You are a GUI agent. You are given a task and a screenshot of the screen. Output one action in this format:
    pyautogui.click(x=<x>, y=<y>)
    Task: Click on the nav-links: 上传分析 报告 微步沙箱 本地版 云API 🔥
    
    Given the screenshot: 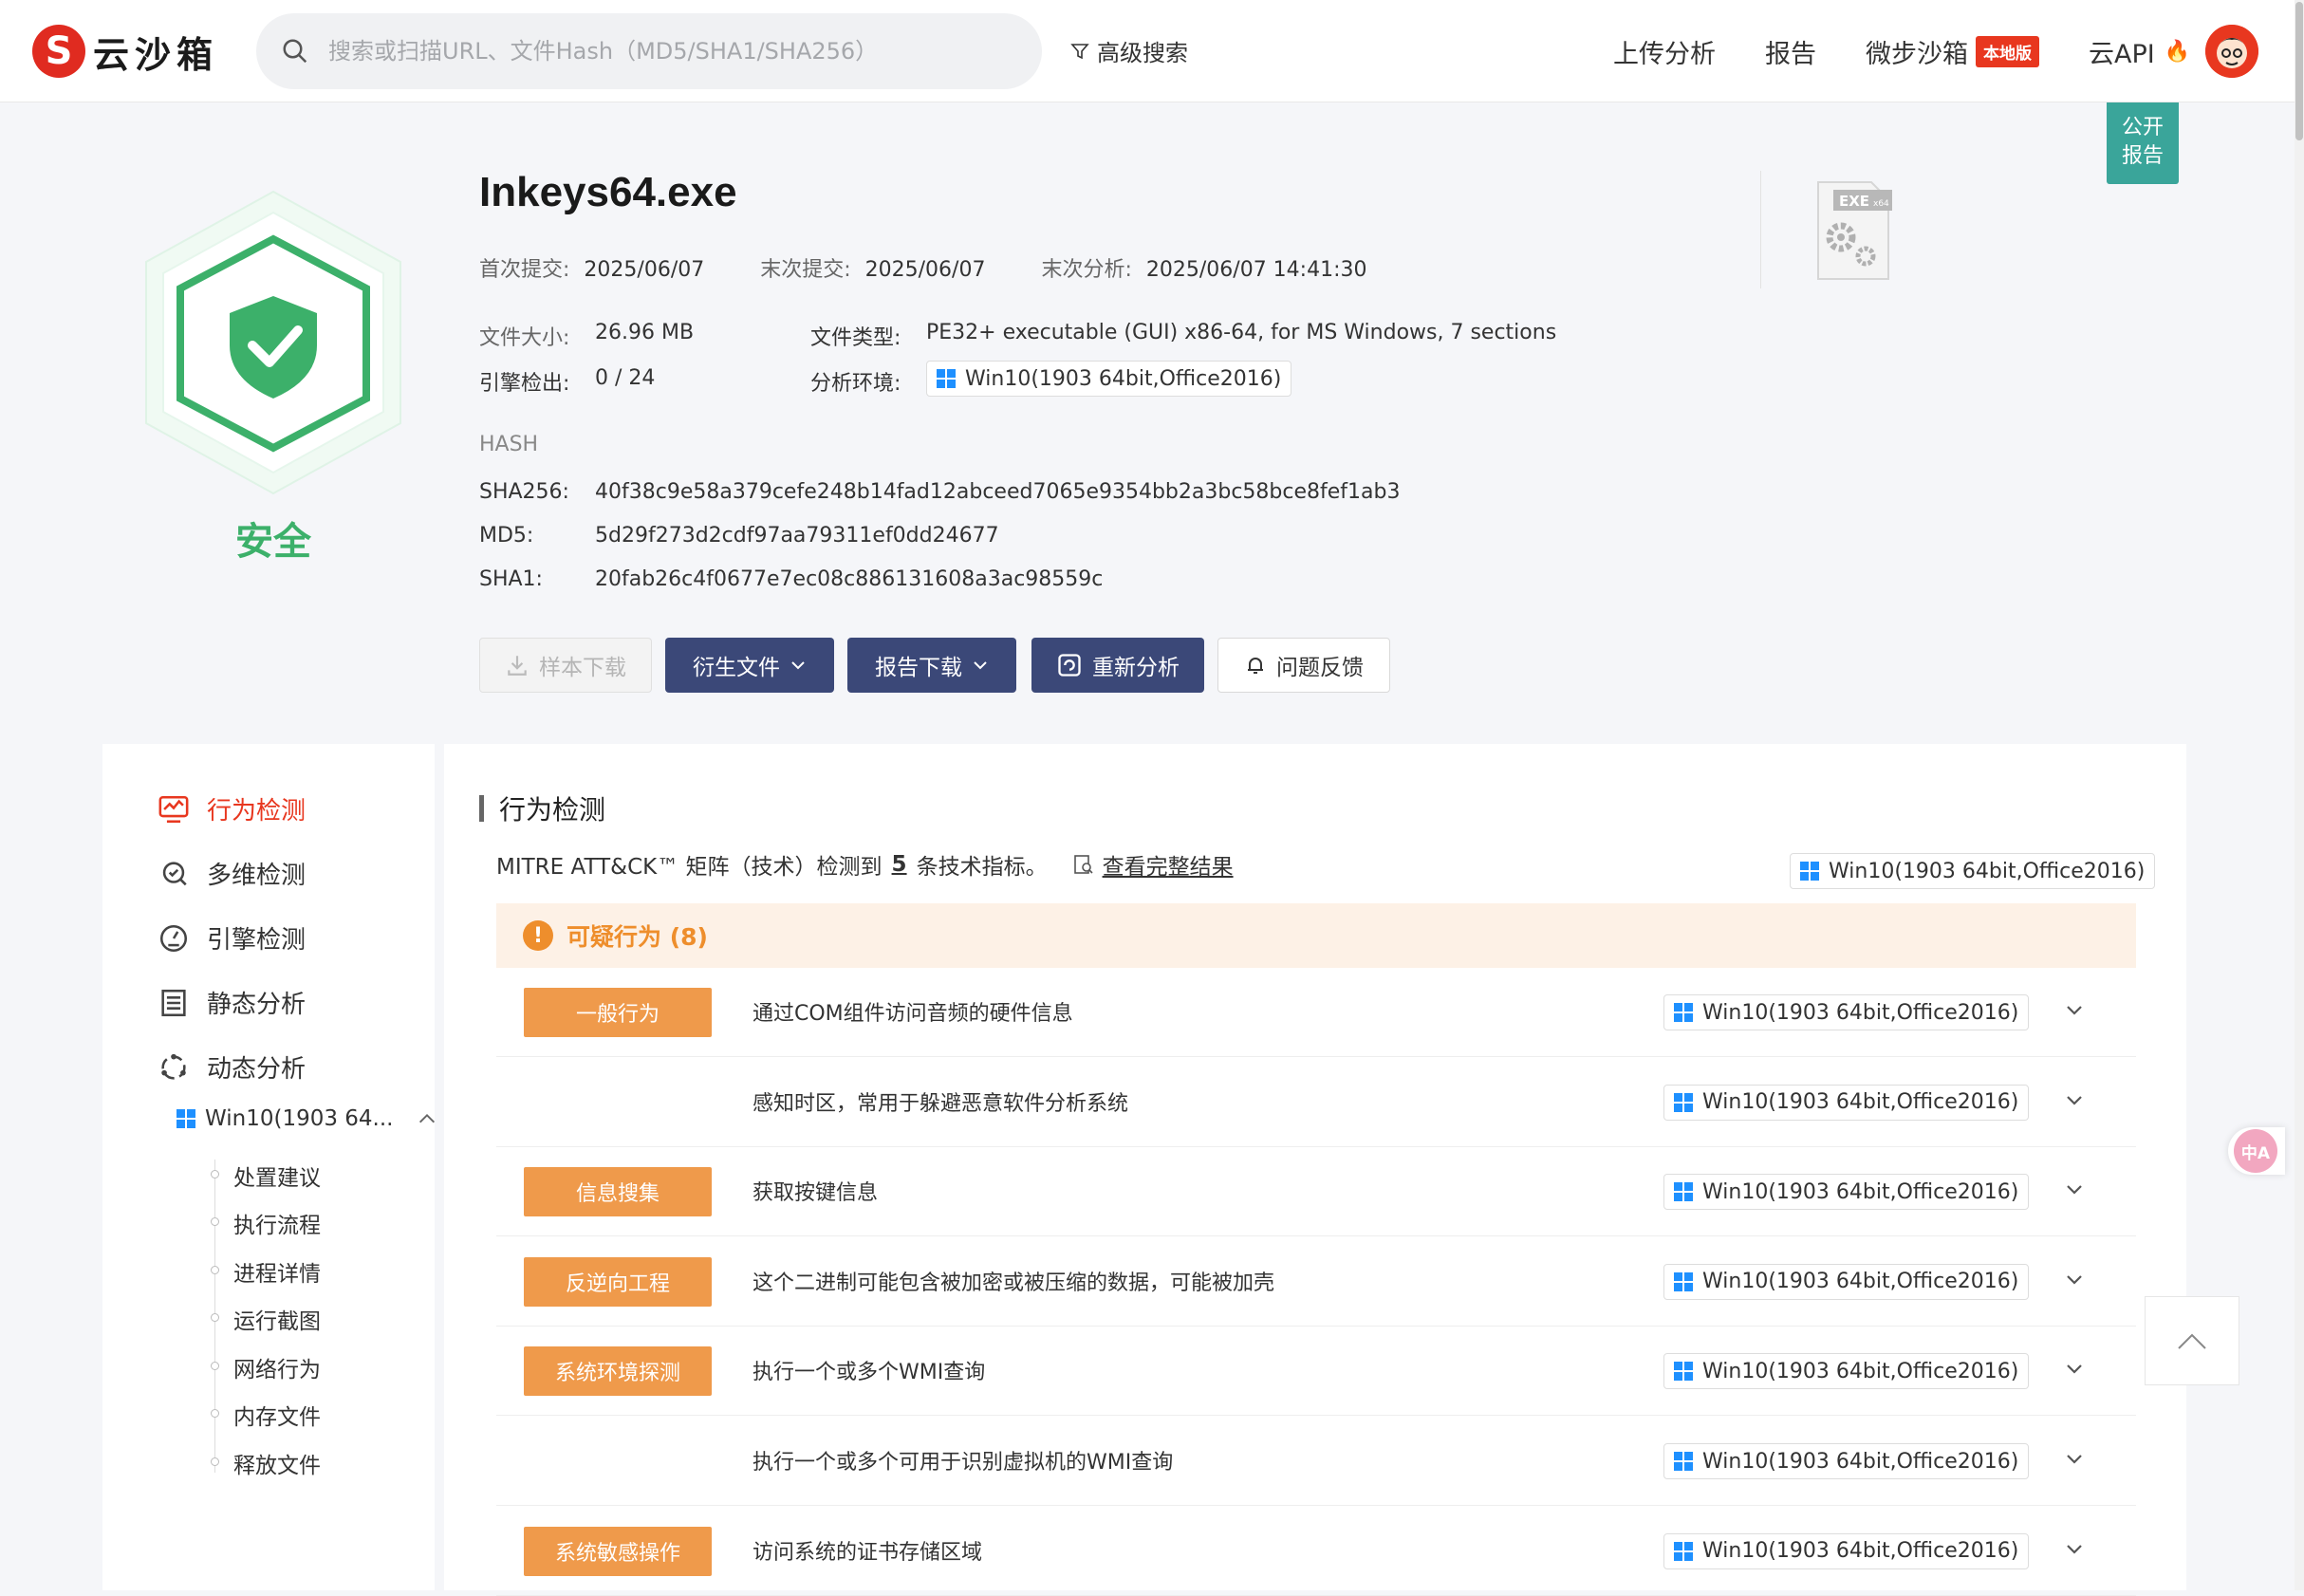 What is the action you would take?
    pyautogui.click(x=1926, y=51)
    